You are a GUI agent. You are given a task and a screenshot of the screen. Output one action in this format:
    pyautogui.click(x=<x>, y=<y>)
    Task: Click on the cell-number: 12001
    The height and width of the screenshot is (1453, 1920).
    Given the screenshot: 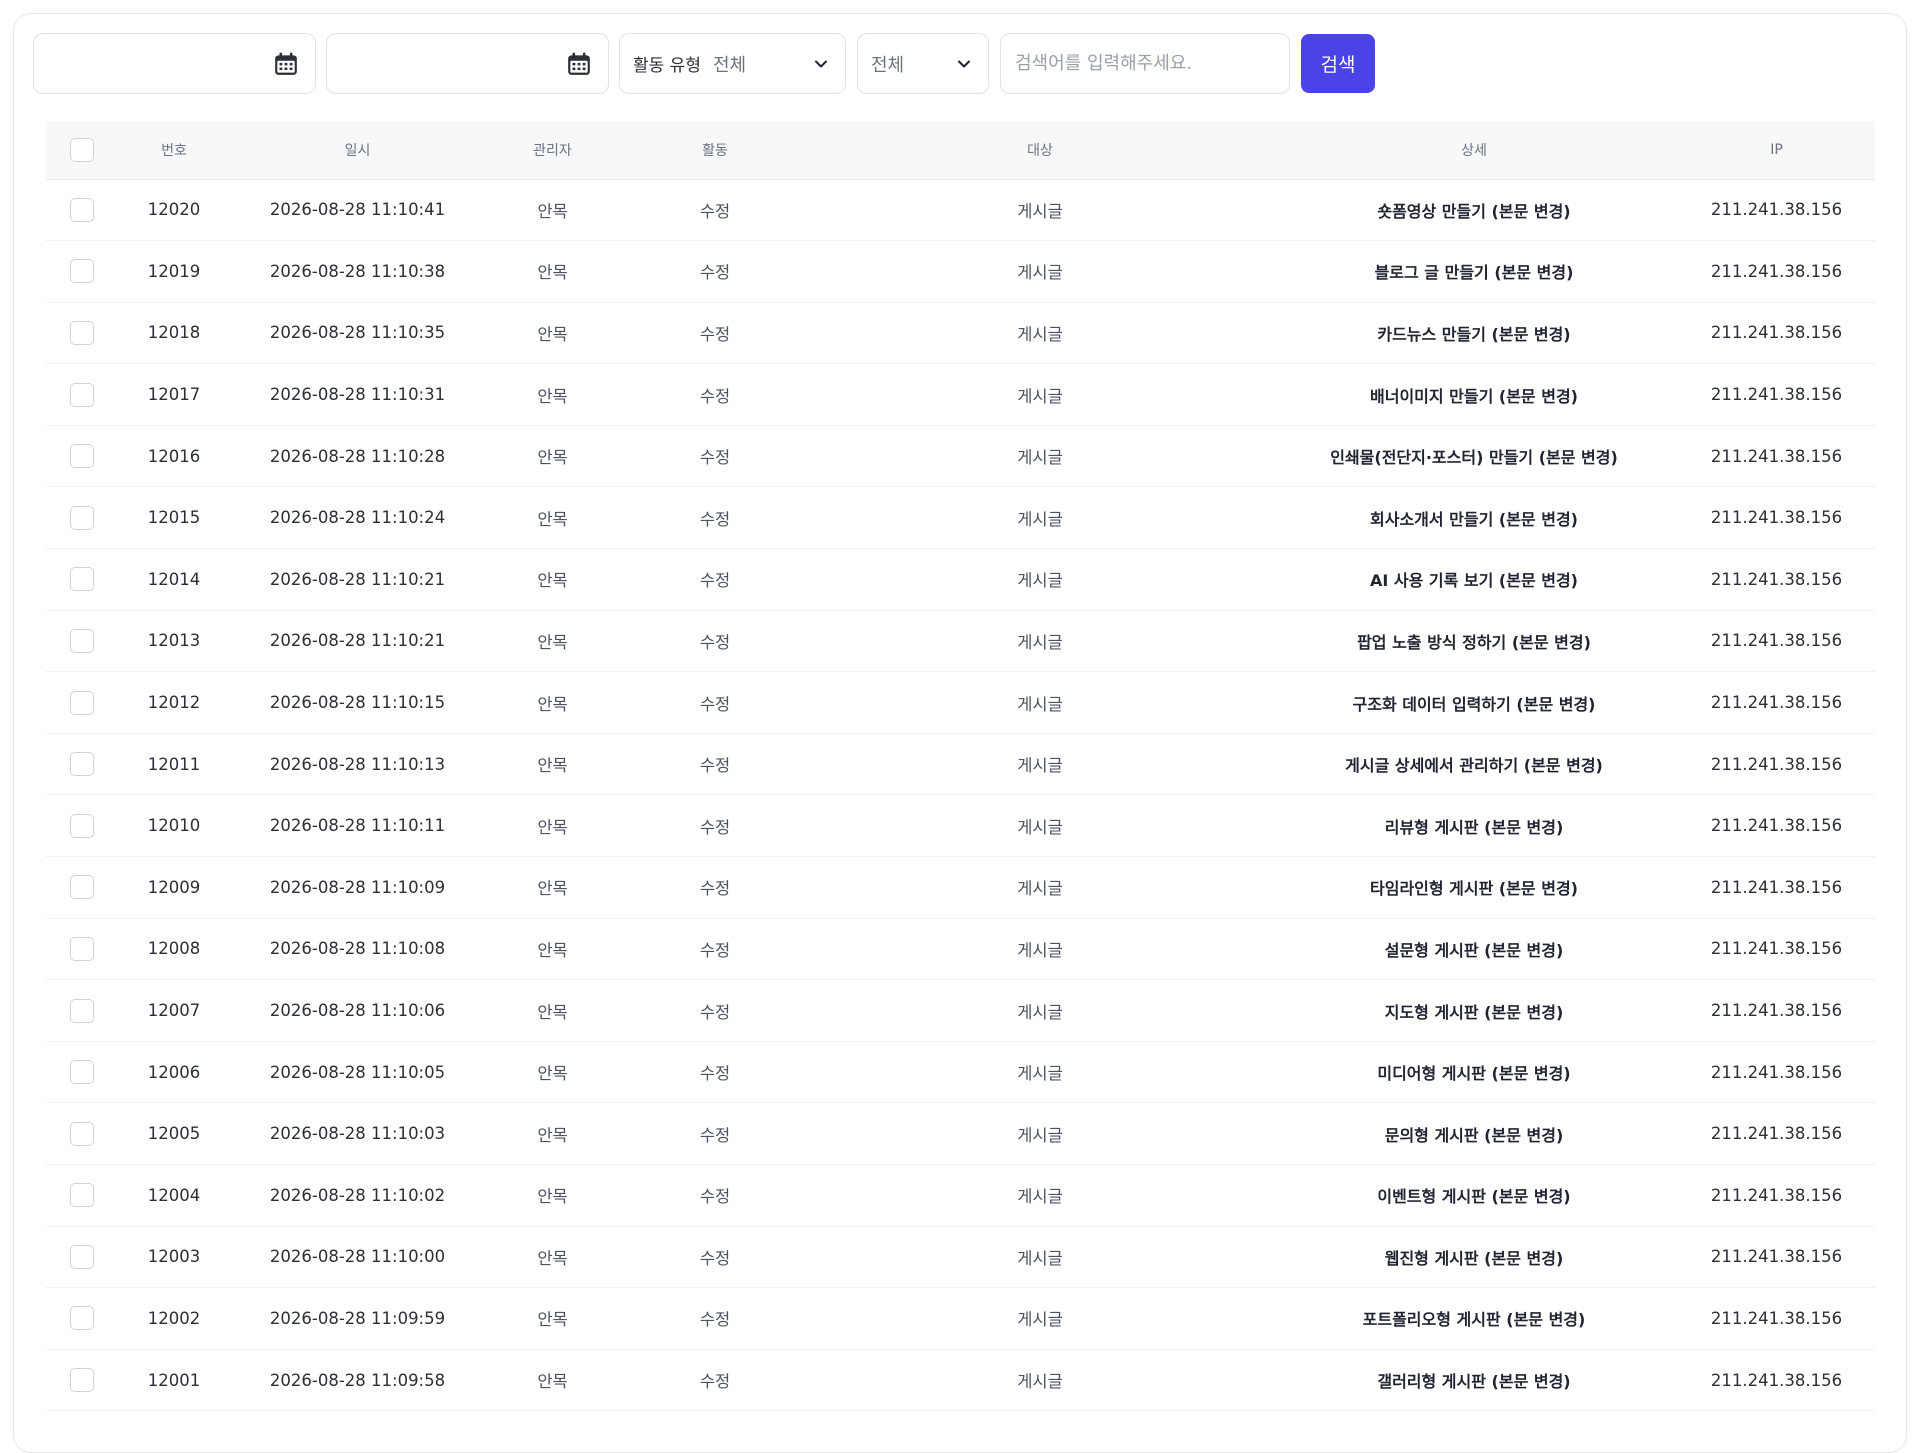 What is the action you would take?
    pyautogui.click(x=174, y=1380)
    